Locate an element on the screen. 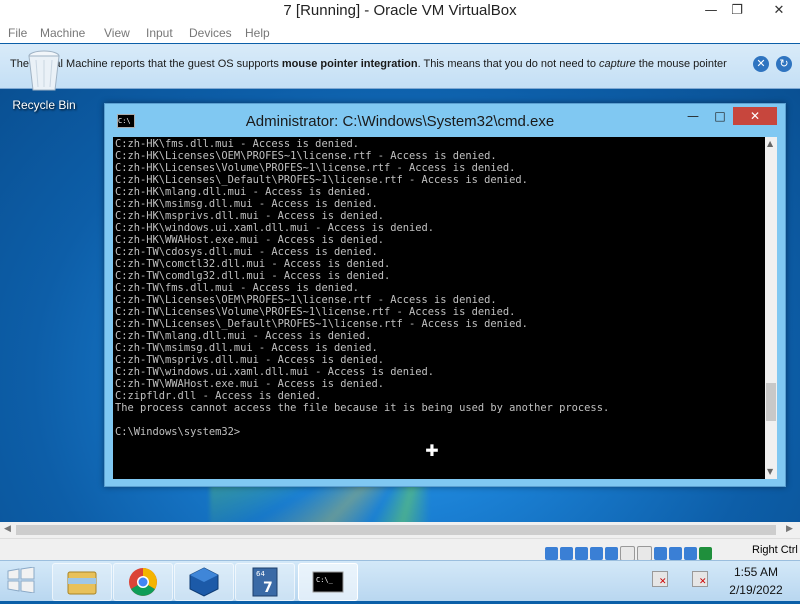 The width and height of the screenshot is (800, 604). scroll-thumb is located at coordinates (771, 402).